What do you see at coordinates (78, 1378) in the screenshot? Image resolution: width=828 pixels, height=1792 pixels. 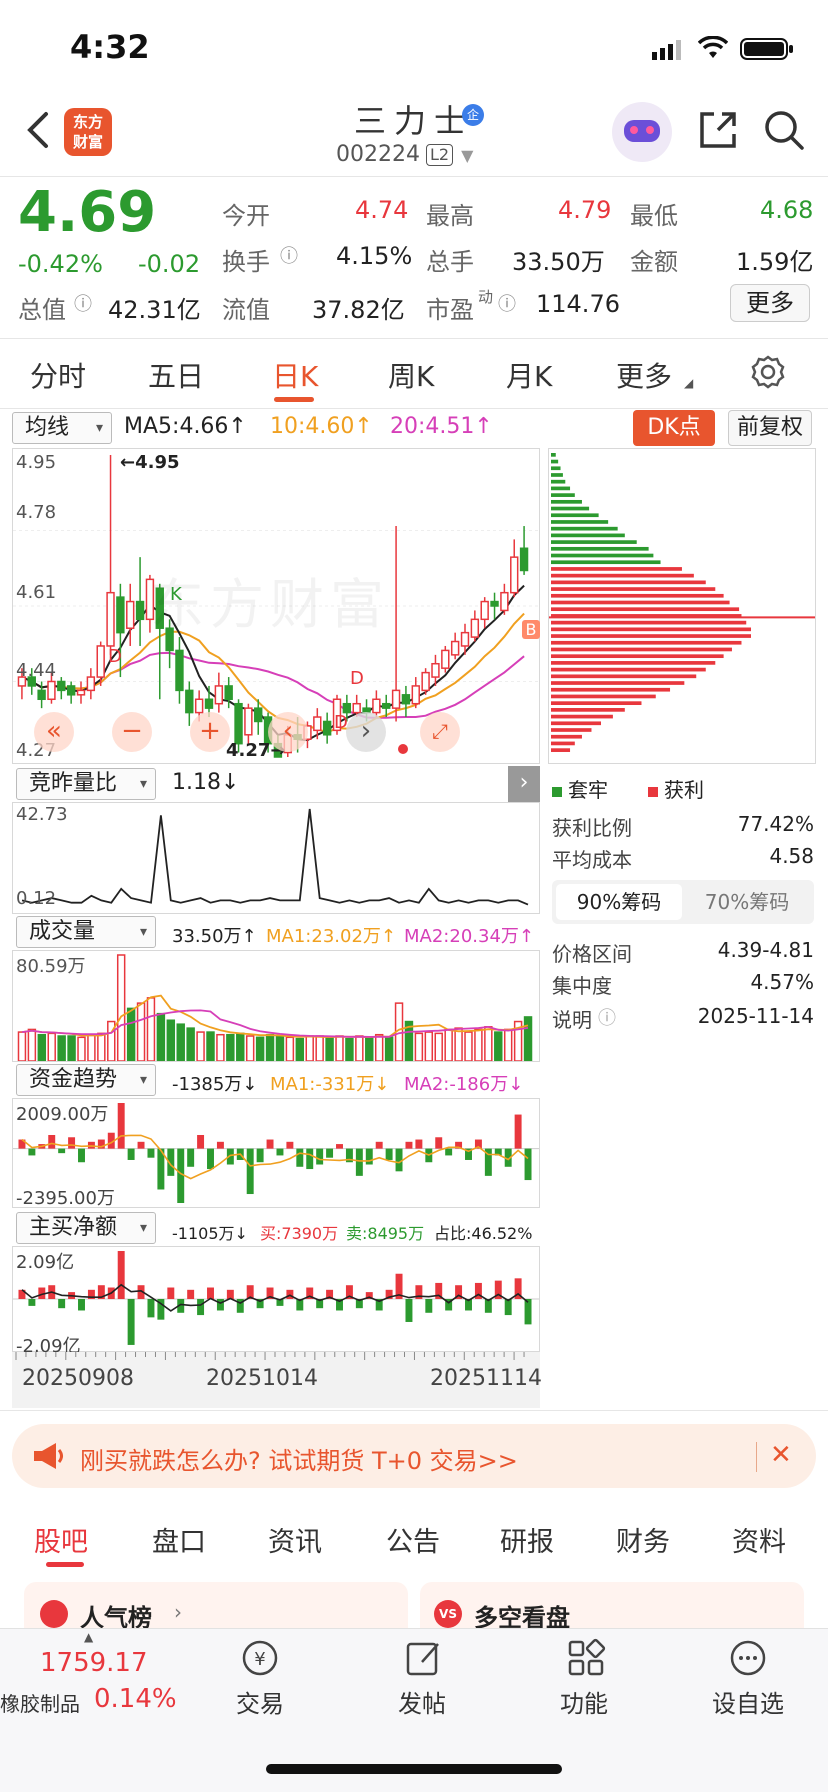 I see `x-date-0: 20250908` at bounding box center [78, 1378].